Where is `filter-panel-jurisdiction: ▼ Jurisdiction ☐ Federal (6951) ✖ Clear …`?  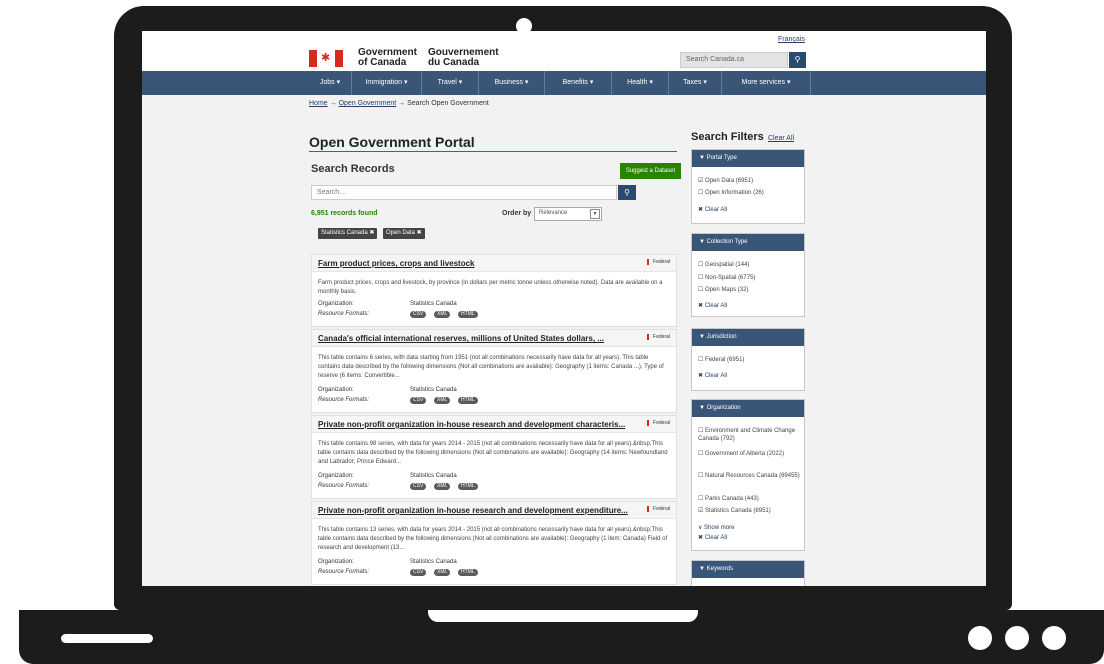
filter-panel-jurisdiction: ▼ Jurisdiction ☐ Federal (6951) ✖ Clear … is located at coordinates (748, 359).